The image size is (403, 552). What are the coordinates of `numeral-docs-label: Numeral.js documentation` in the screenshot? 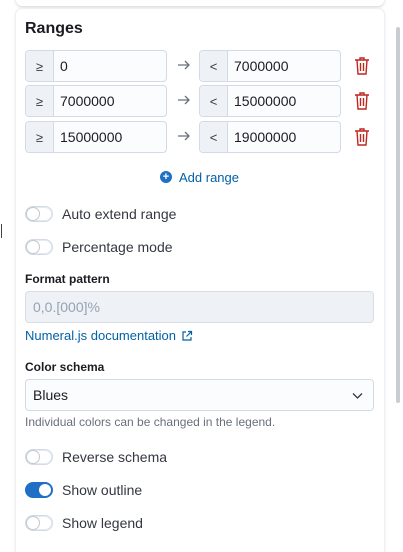 It's located at (101, 335).